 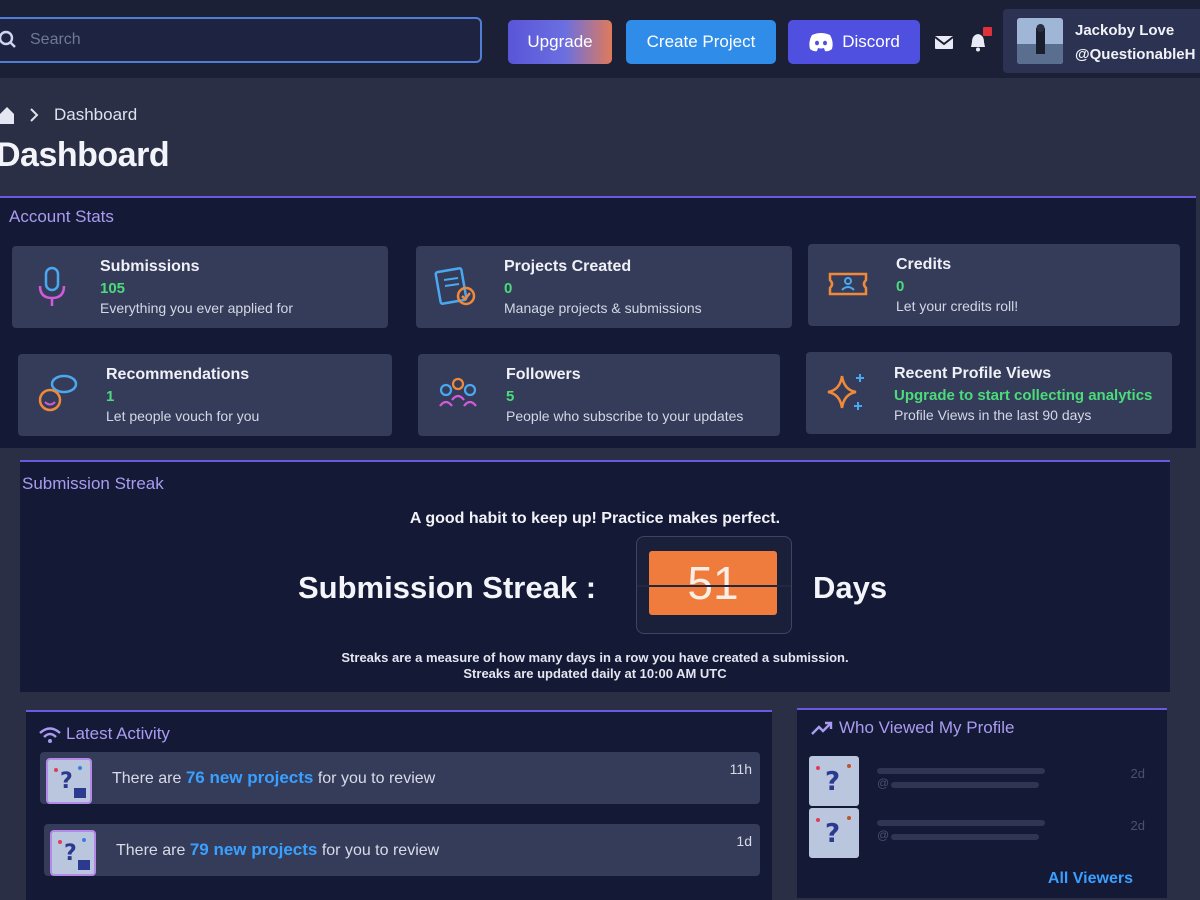 I want to click on stat-value: 105, so click(x=113, y=288).